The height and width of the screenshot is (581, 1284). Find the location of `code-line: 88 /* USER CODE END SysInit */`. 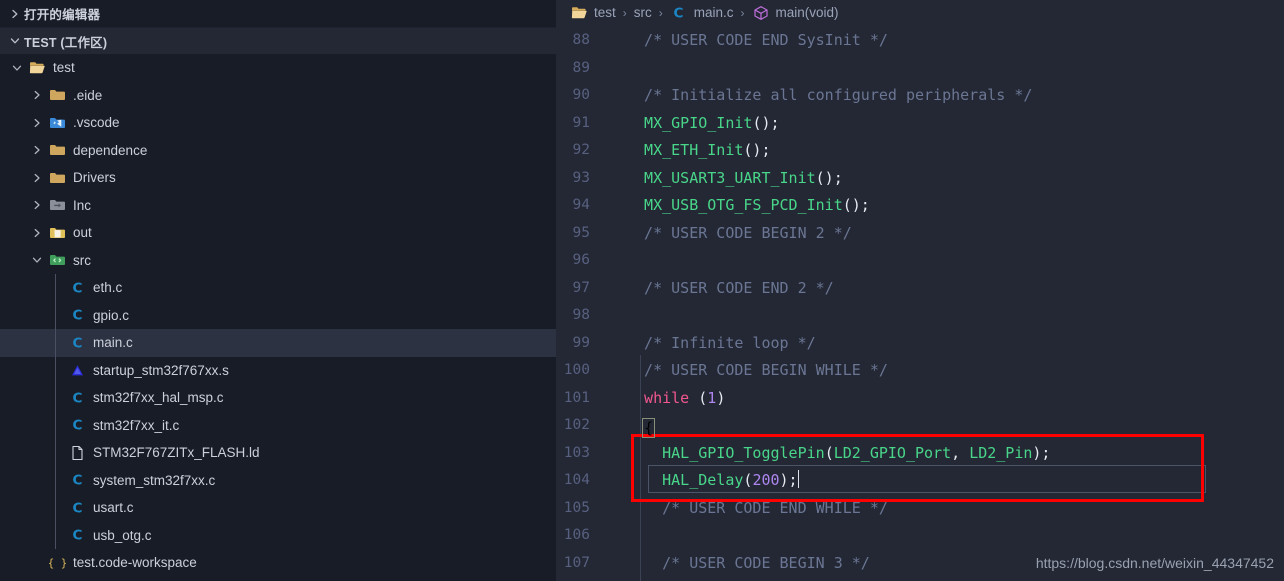

code-line: 88 /* USER CODE END SysInit */ is located at coordinates (920, 41).